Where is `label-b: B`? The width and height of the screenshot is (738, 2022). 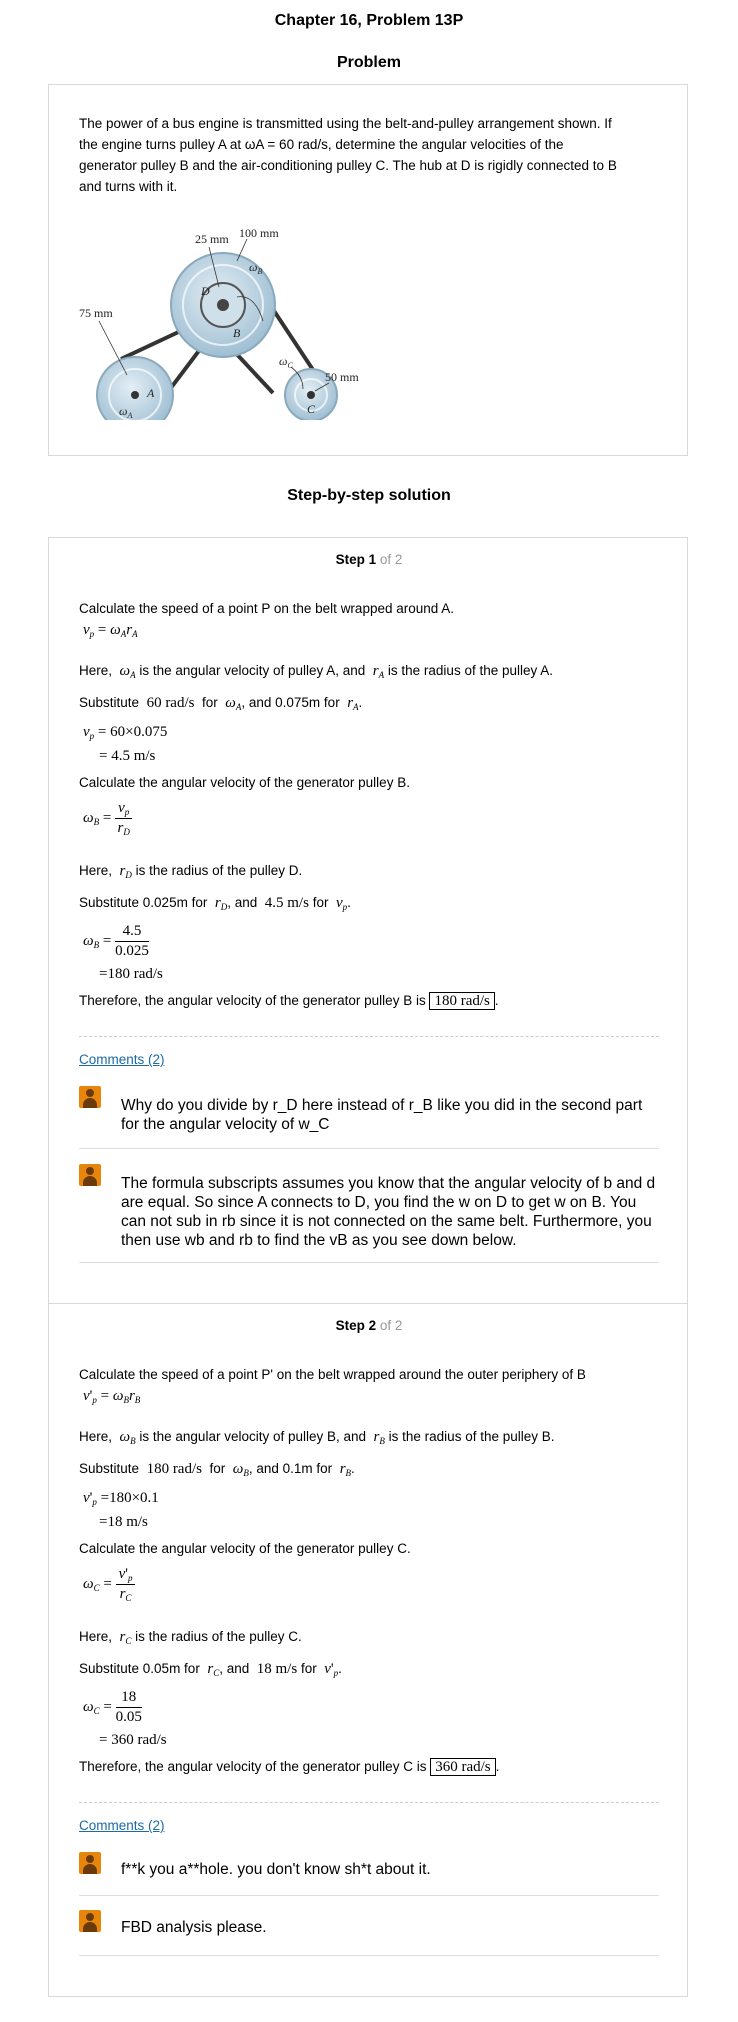
label-b: B is located at coordinates (237, 333).